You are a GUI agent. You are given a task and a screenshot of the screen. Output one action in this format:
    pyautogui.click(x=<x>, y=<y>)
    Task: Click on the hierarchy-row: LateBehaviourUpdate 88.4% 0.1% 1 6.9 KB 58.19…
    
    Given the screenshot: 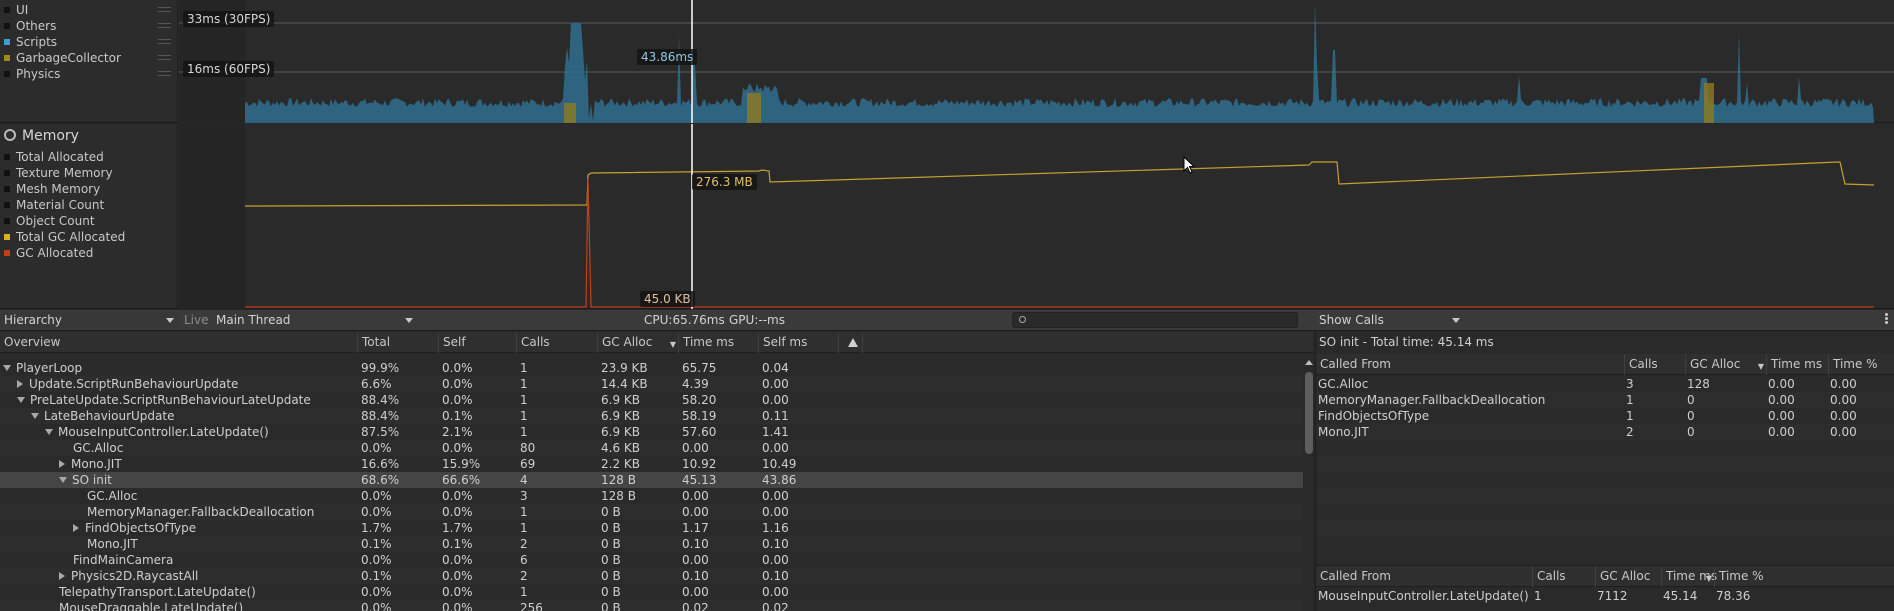 What is the action you would take?
    pyautogui.click(x=651, y=416)
    